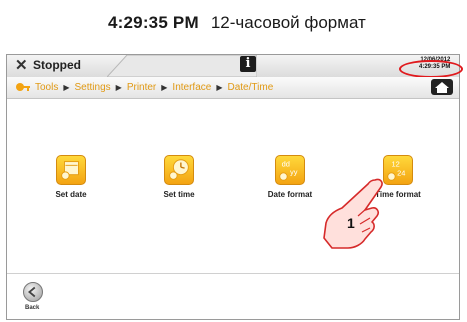 The height and width of the screenshot is (322, 467). Describe the element at coordinates (288, 22) in the screenshot. I see `caption-format: 12-часовой формат` at that location.